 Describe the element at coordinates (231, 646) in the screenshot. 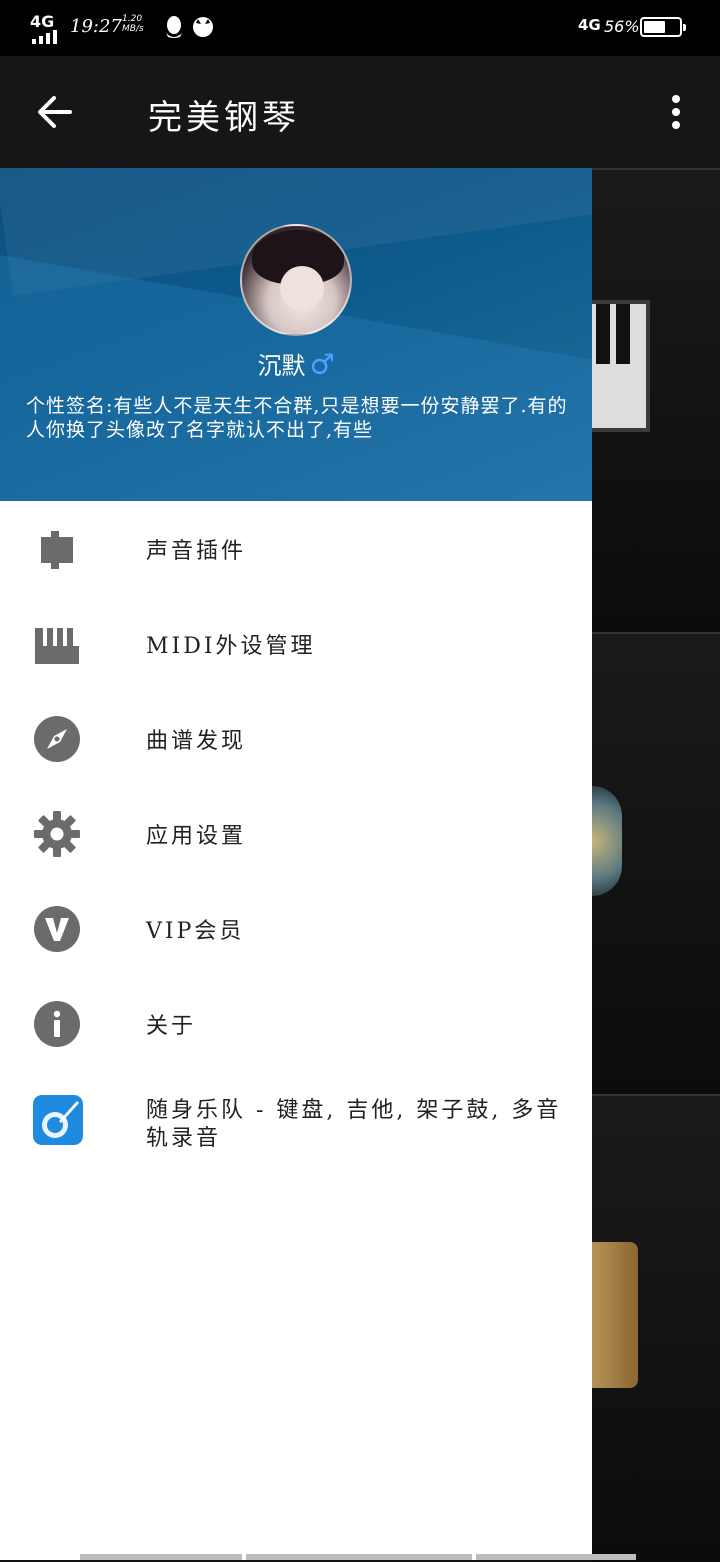

I see `menu-item-label: MIDI外设管理` at that location.